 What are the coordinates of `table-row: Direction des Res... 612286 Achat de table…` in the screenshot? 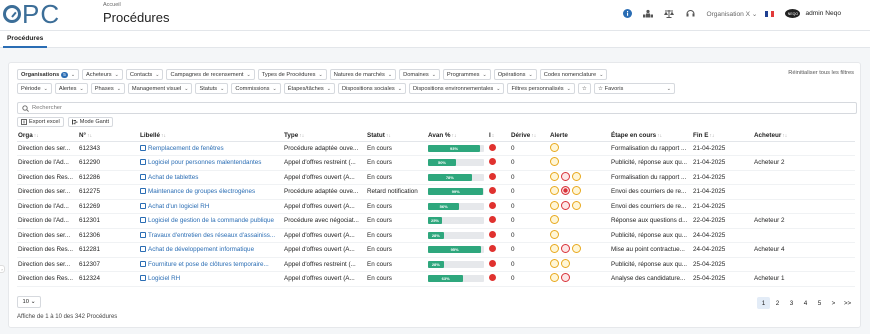 It's located at (436, 177).